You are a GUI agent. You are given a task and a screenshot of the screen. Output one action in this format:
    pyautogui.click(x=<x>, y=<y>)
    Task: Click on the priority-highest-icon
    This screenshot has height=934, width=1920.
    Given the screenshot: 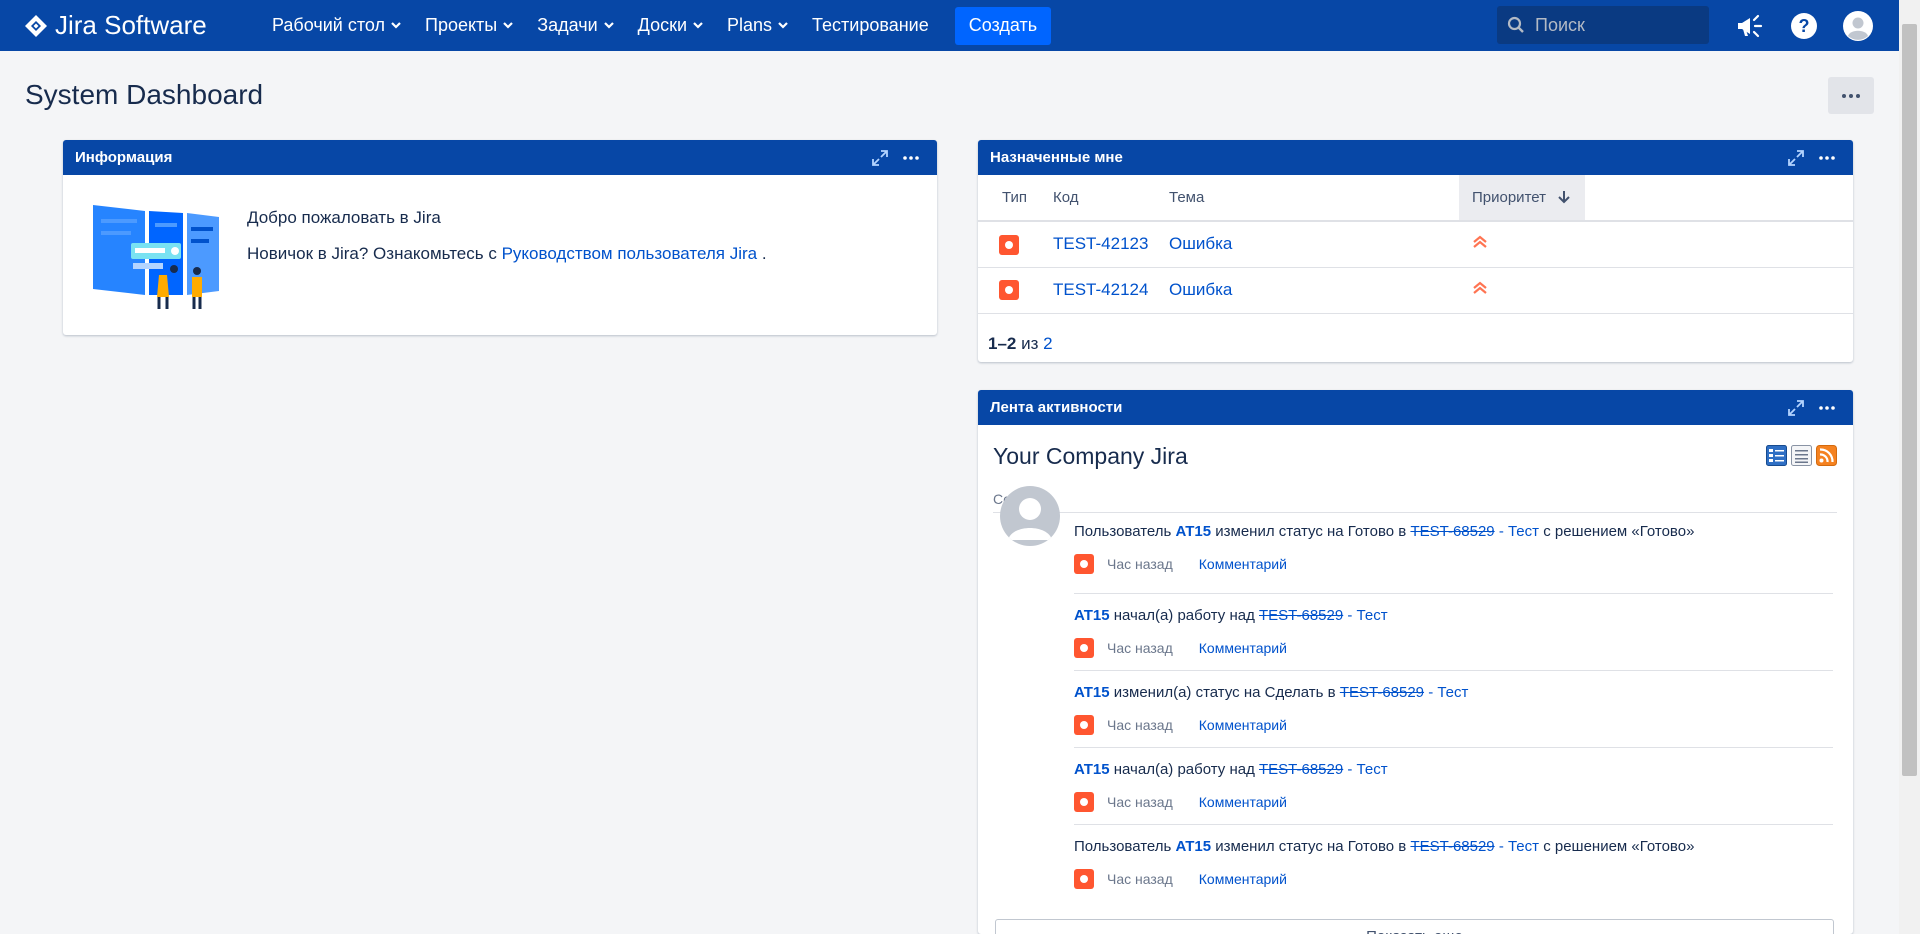 What is the action you would take?
    pyautogui.click(x=1480, y=287)
    